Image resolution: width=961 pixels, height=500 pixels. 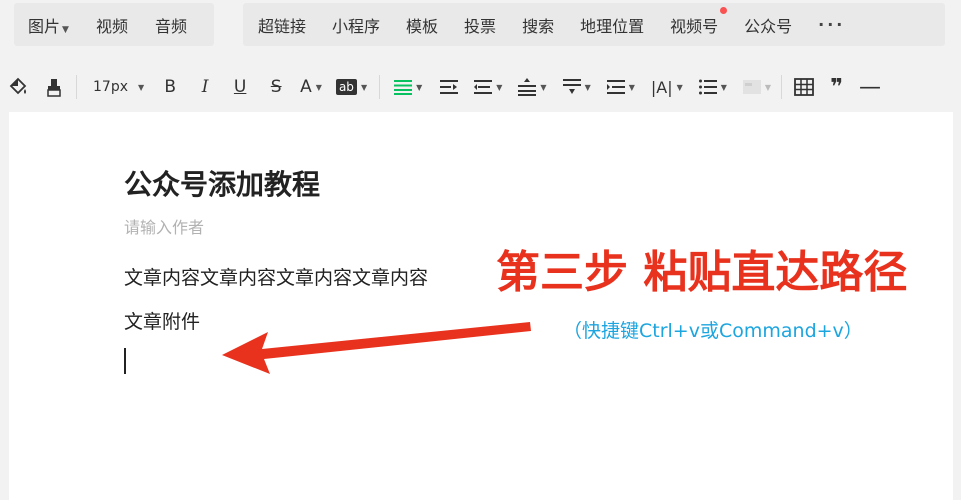 I want to click on tab-hyperlink: 超链接, so click(x=282, y=25).